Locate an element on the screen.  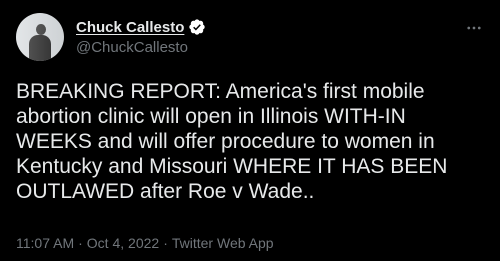
more-options-button is located at coordinates (474, 28).